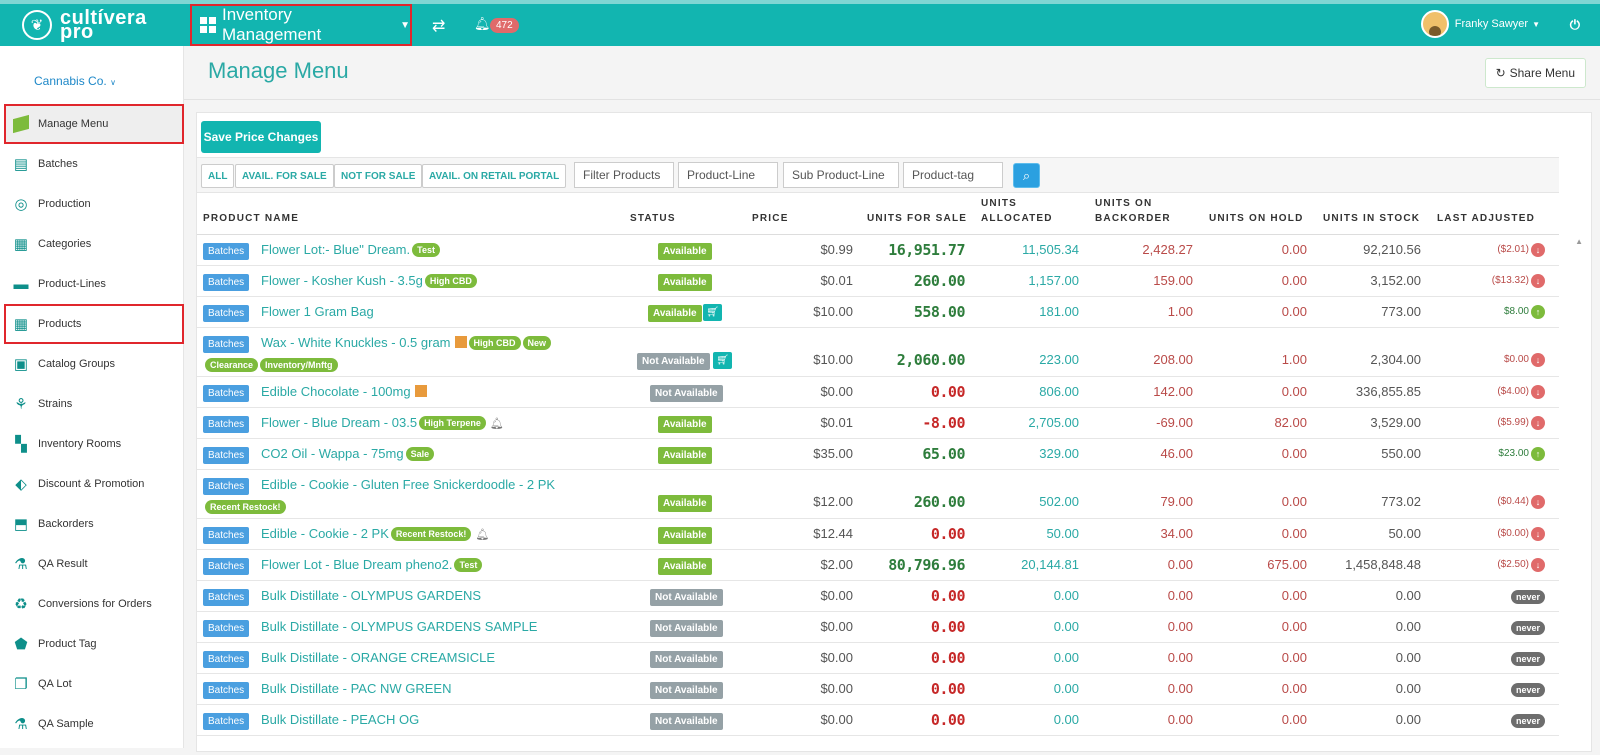  I want to click on sidebar-item-product-lines: ▬ Product-Lines, so click(92, 284).